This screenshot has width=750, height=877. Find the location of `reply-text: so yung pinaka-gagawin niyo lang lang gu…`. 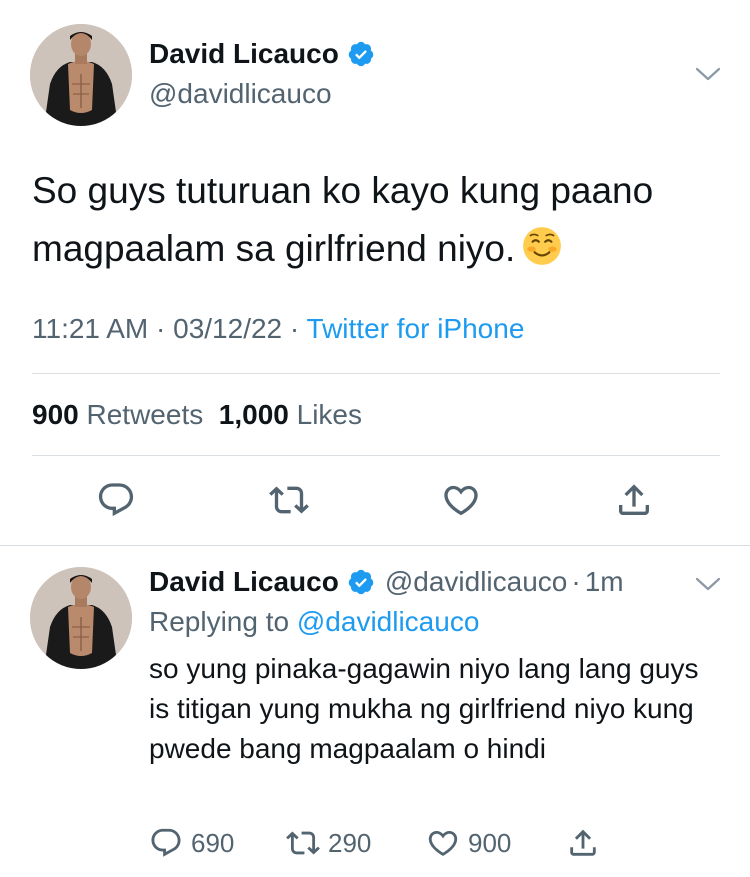

reply-text: so yung pinaka-gagawin niyo lang lang gu… is located at coordinates (424, 708).